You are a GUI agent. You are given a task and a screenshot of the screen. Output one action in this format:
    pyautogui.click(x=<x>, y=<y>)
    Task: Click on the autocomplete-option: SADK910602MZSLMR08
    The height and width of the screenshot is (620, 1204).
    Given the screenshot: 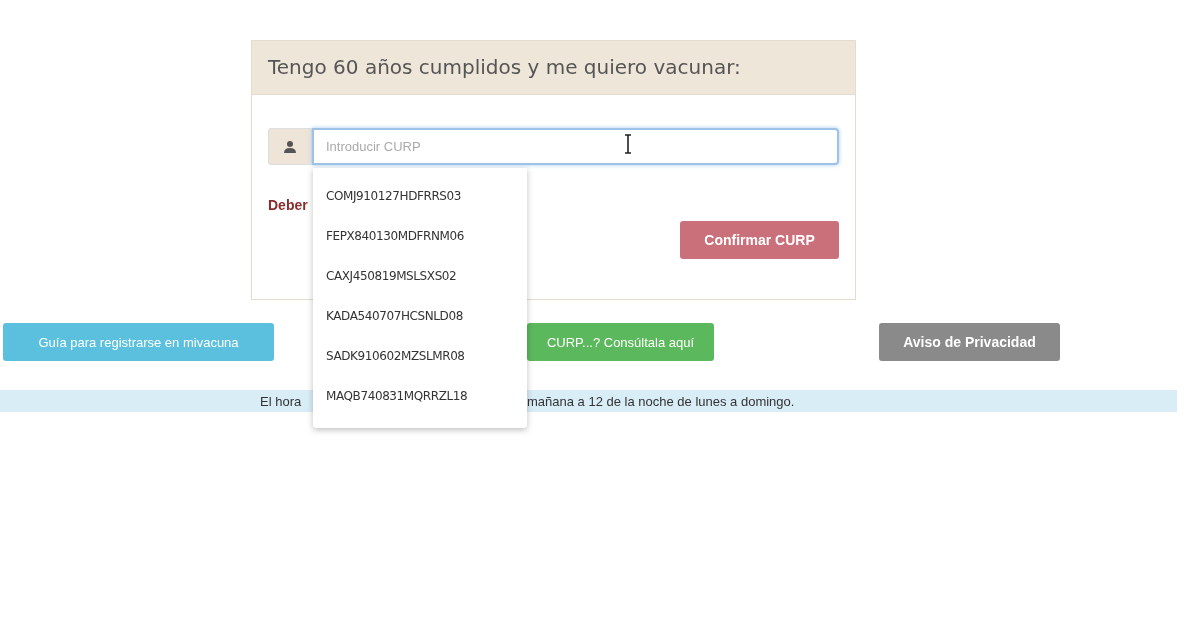 What is the action you would take?
    pyautogui.click(x=420, y=356)
    